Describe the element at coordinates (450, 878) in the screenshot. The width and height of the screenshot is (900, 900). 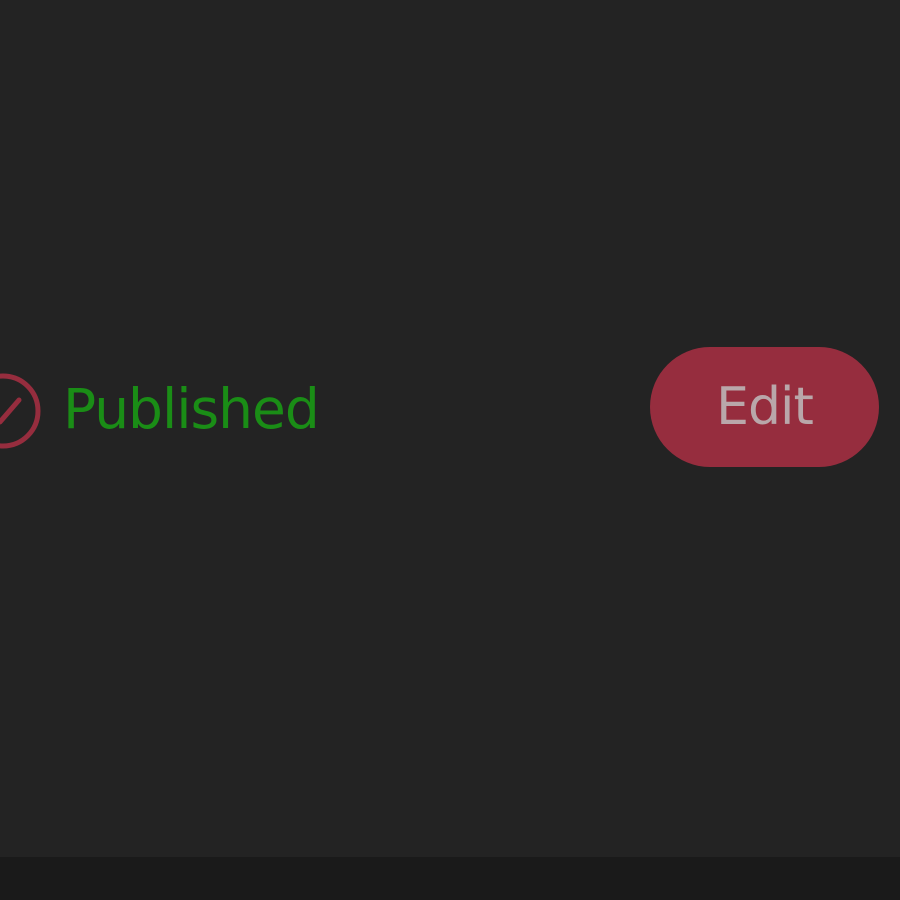
I see `footer-bar` at that location.